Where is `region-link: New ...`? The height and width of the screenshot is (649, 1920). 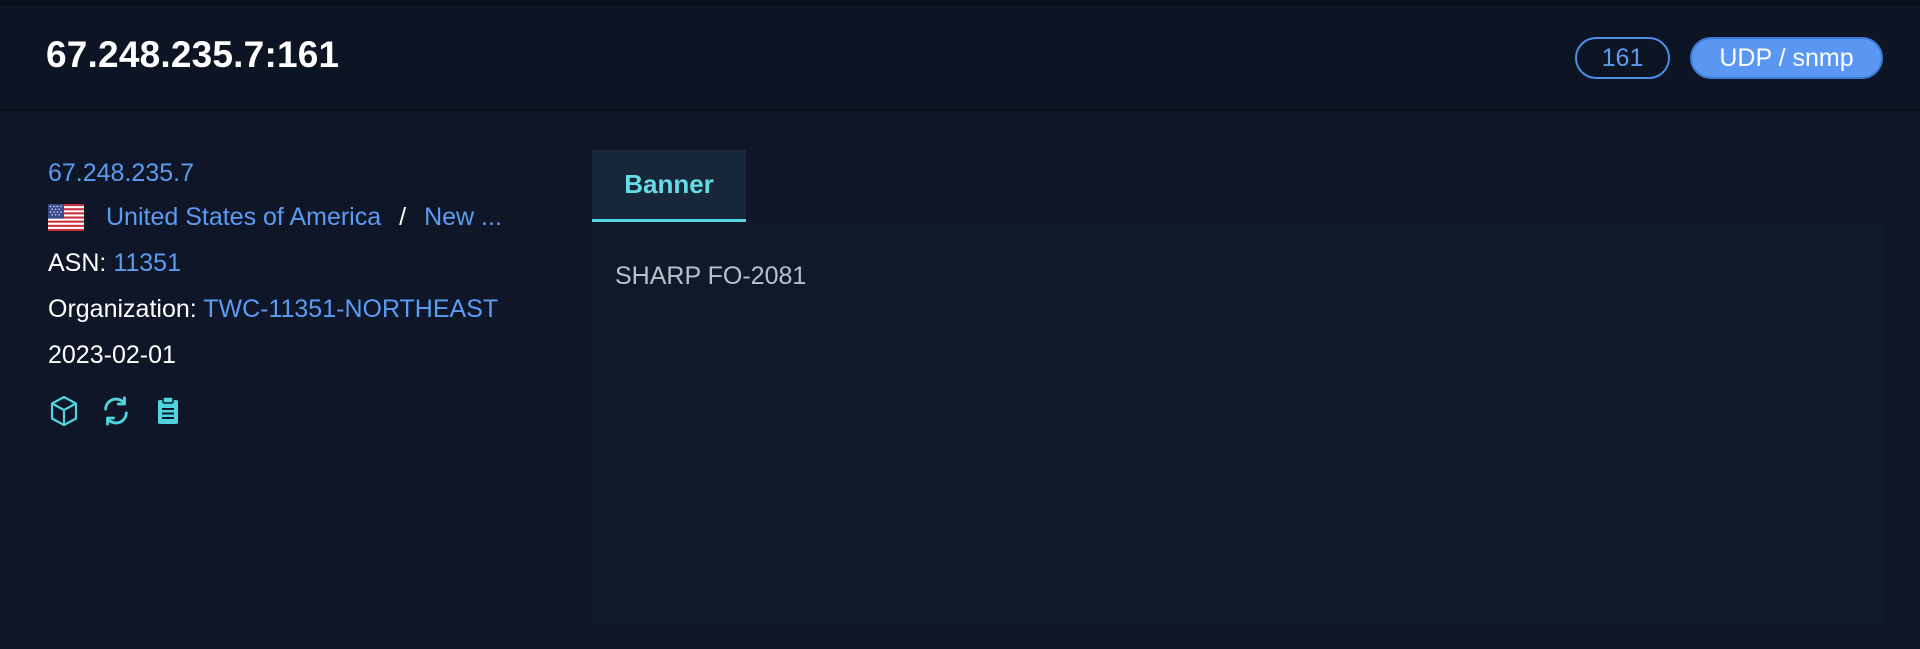
region-link: New ... is located at coordinates (463, 217).